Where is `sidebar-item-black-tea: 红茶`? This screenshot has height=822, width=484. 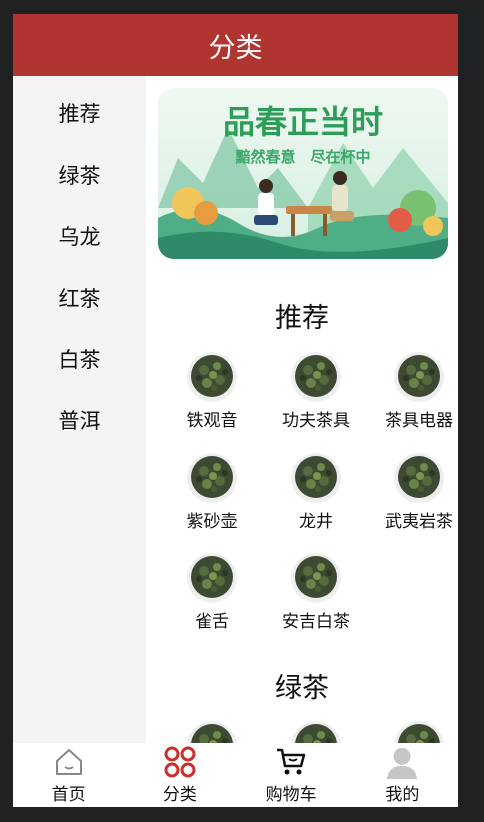 sidebar-item-black-tea: 红茶 is located at coordinates (79, 298).